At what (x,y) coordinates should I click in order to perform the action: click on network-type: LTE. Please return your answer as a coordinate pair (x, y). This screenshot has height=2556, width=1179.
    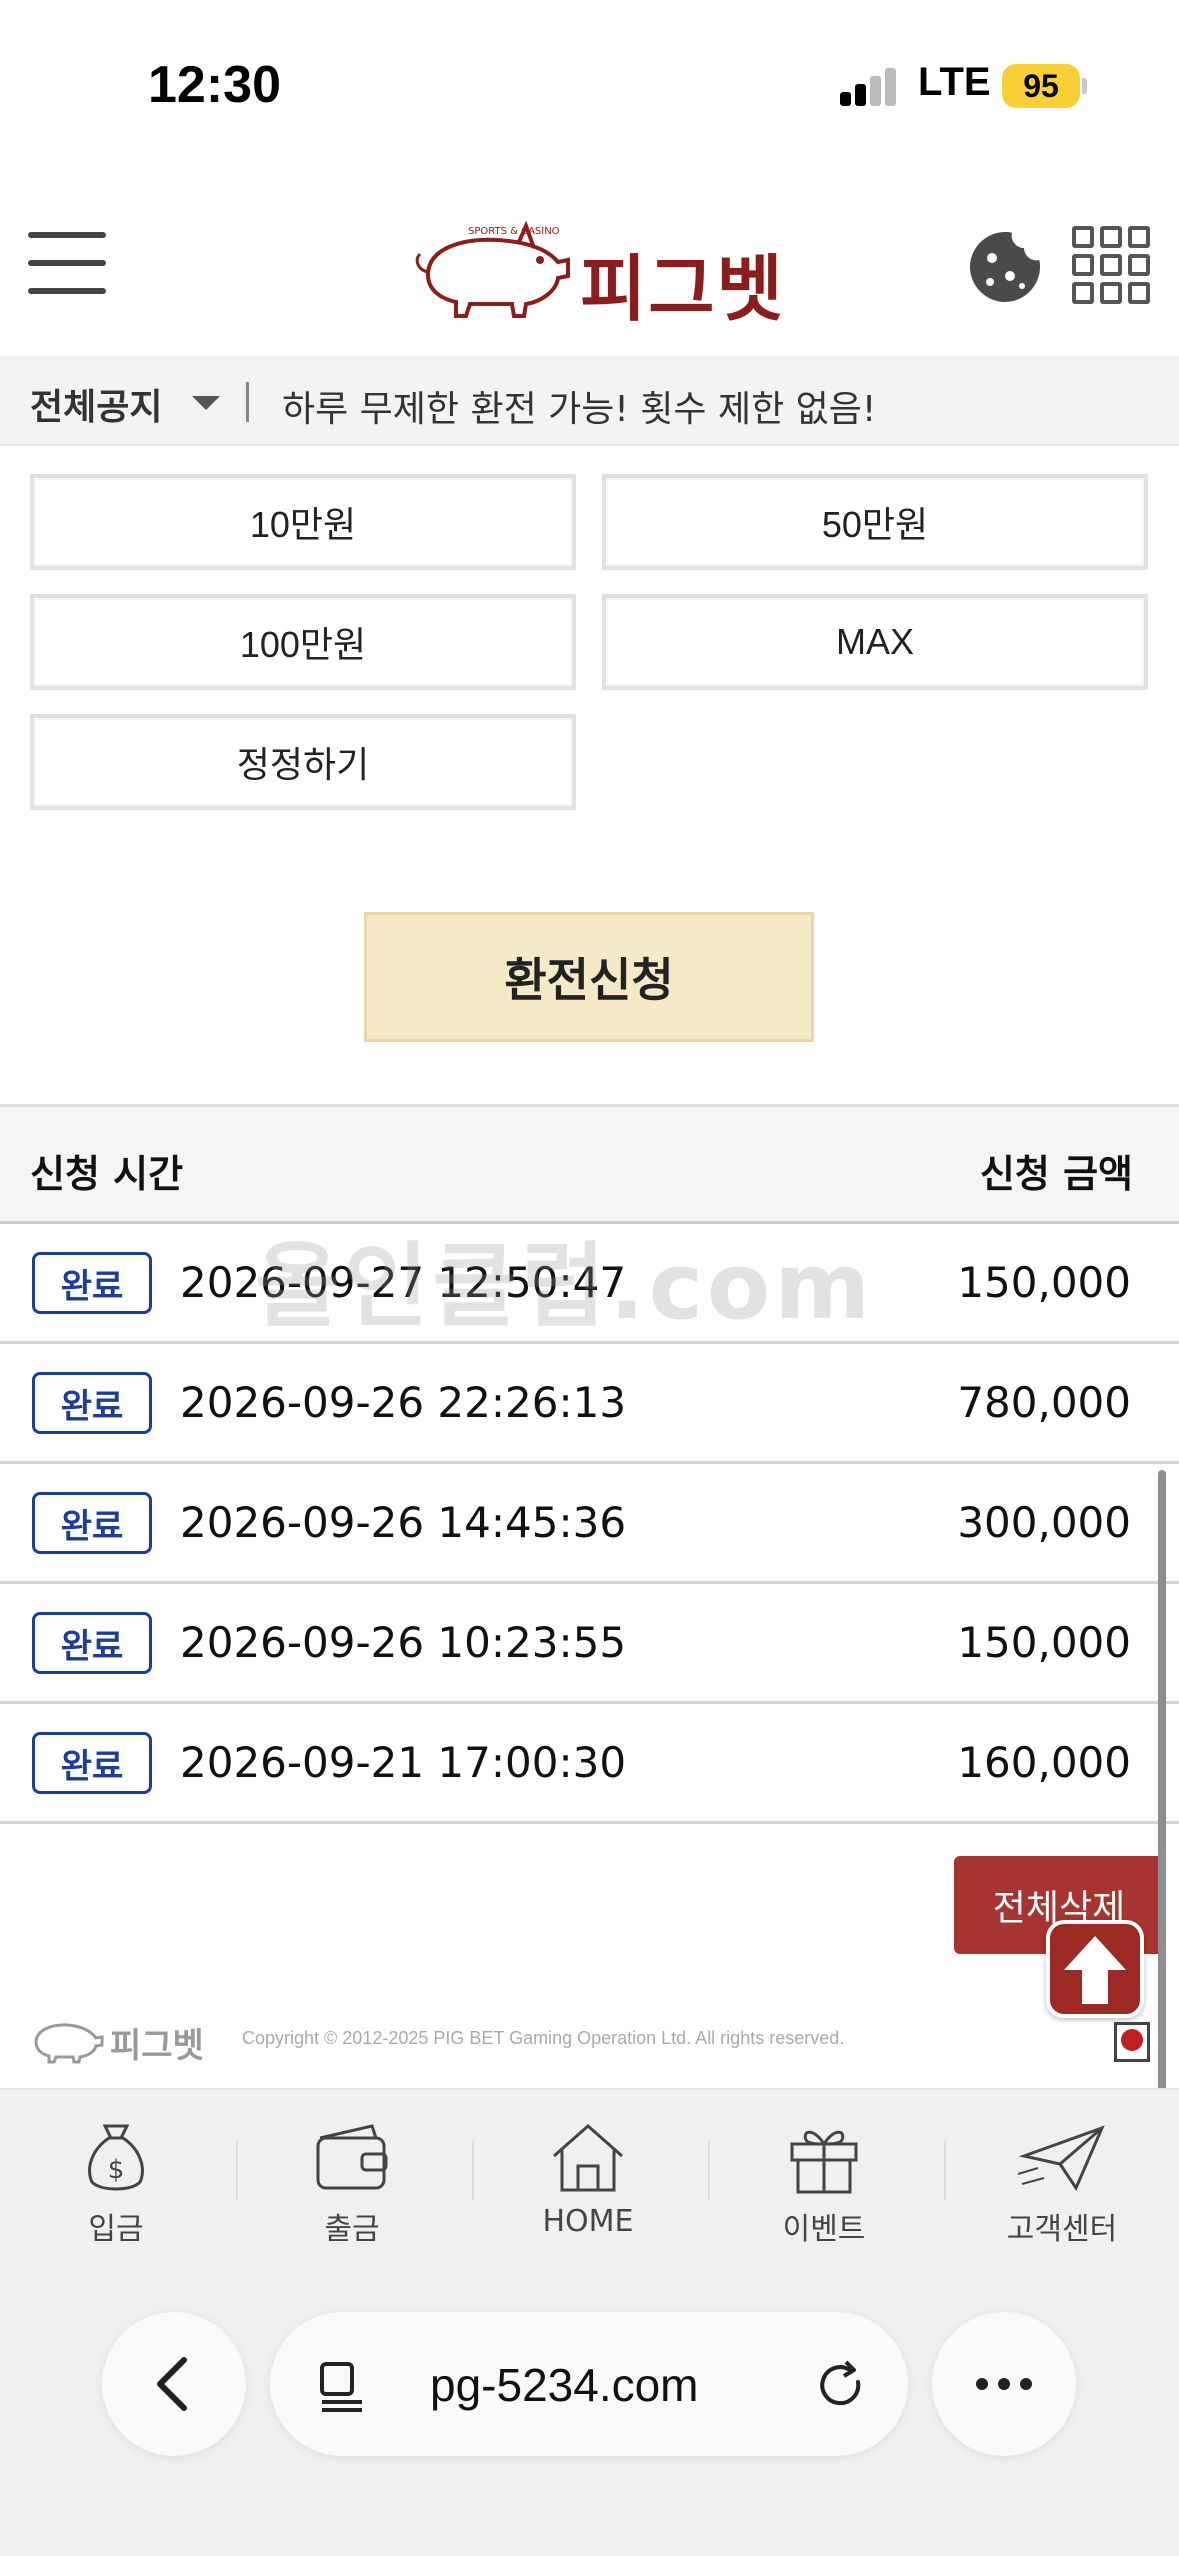
    Looking at the image, I should click on (954, 82).